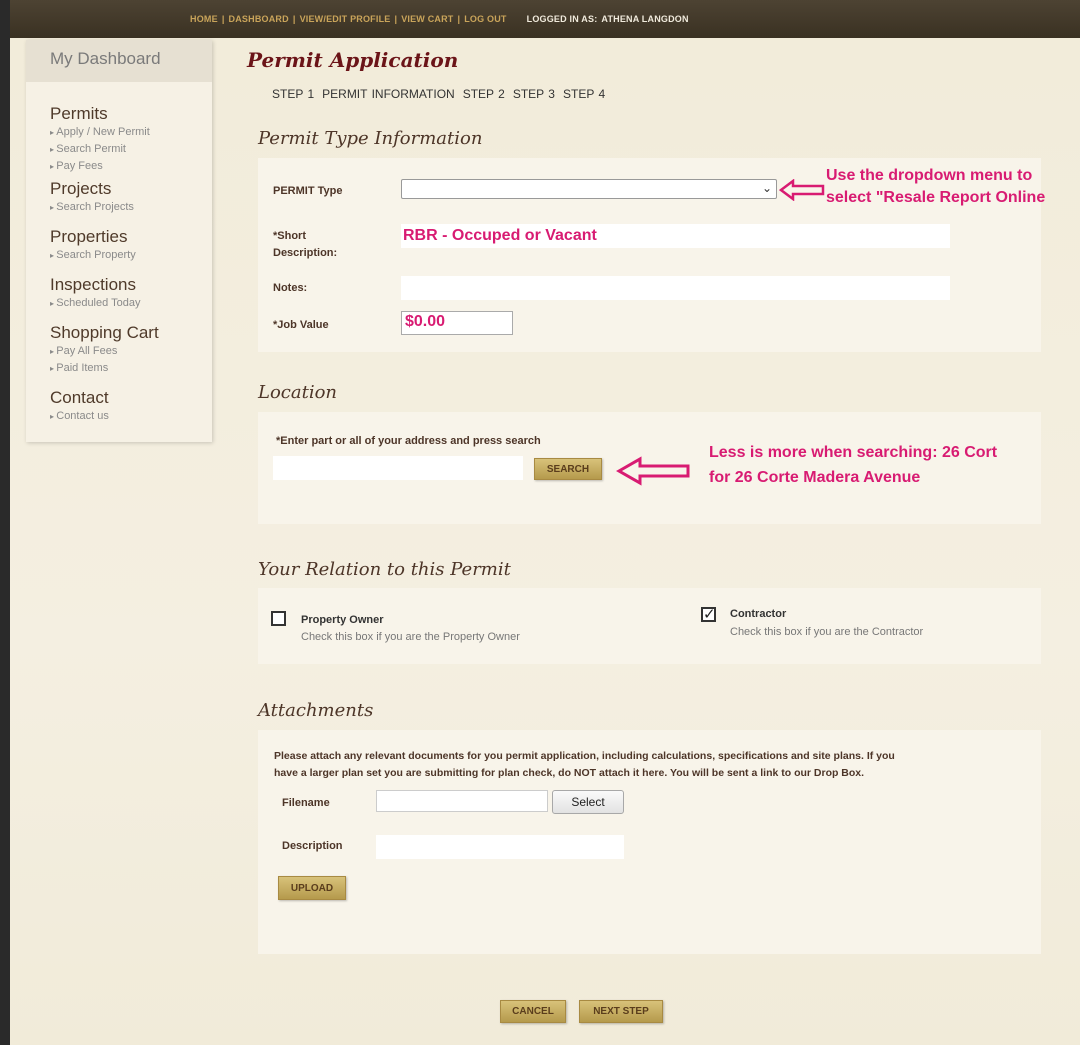  I want to click on nav-logout-link: LOG OUT, so click(485, 19).